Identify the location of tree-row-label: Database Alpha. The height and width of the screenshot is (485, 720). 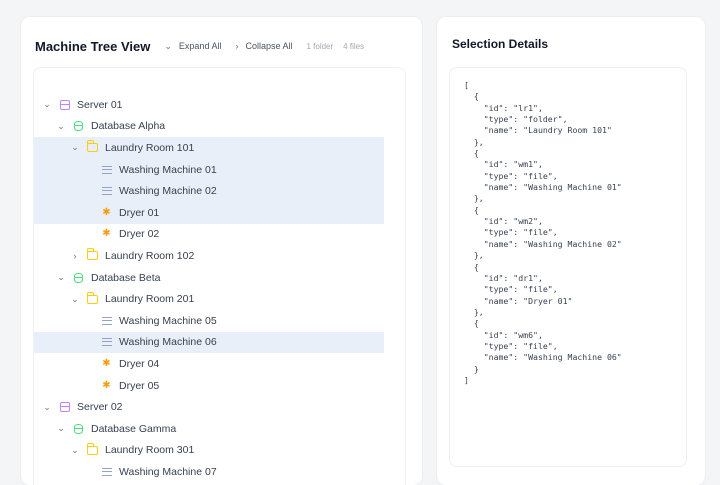
(128, 126).